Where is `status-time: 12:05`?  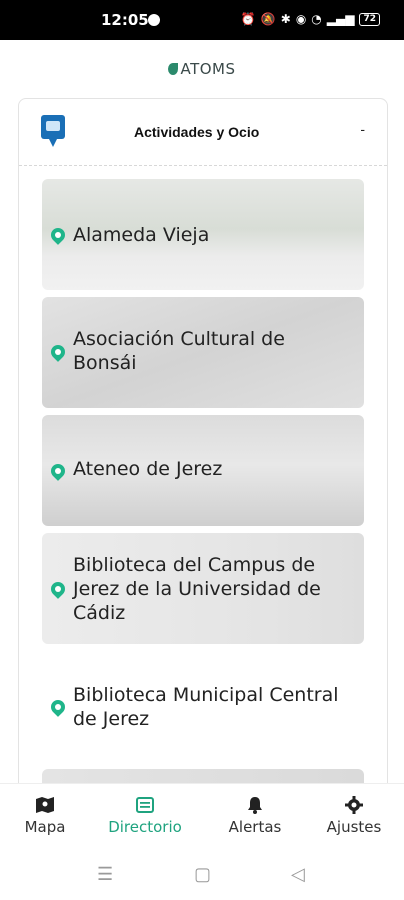
status-time: 12:05 is located at coordinates (125, 20).